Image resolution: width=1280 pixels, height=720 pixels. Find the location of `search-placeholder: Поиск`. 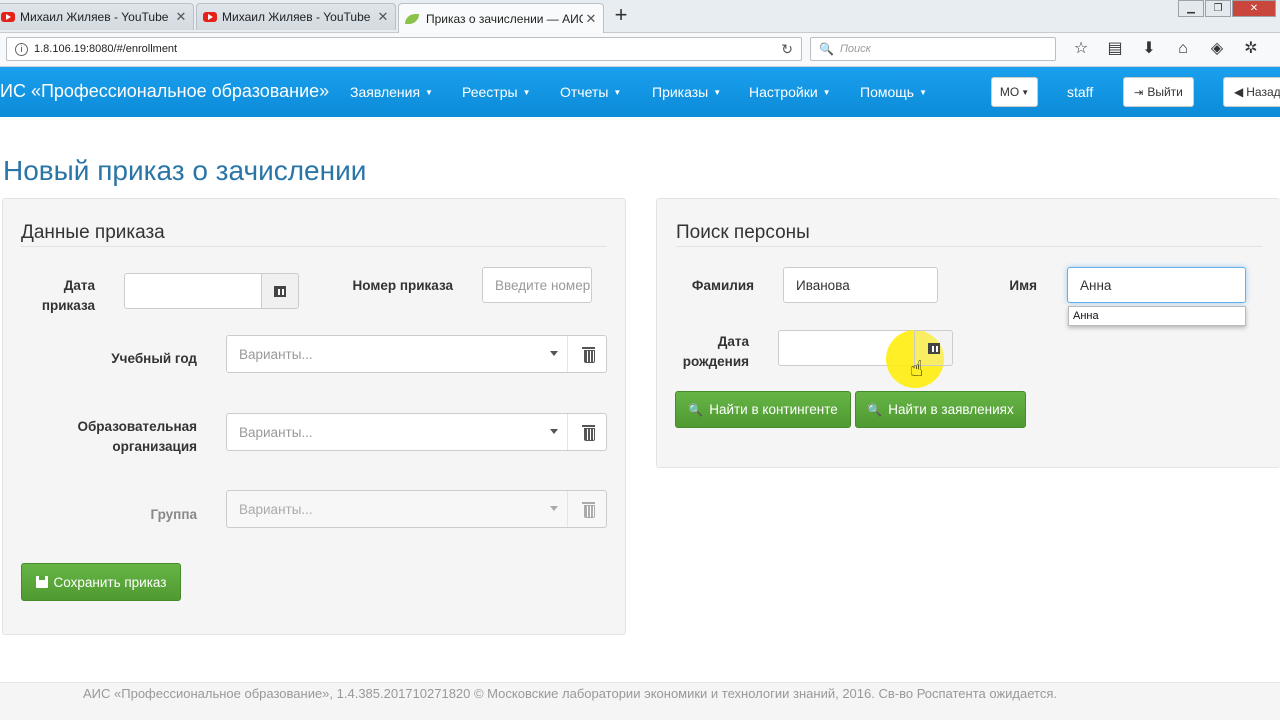

search-placeholder: Поиск is located at coordinates (855, 49).